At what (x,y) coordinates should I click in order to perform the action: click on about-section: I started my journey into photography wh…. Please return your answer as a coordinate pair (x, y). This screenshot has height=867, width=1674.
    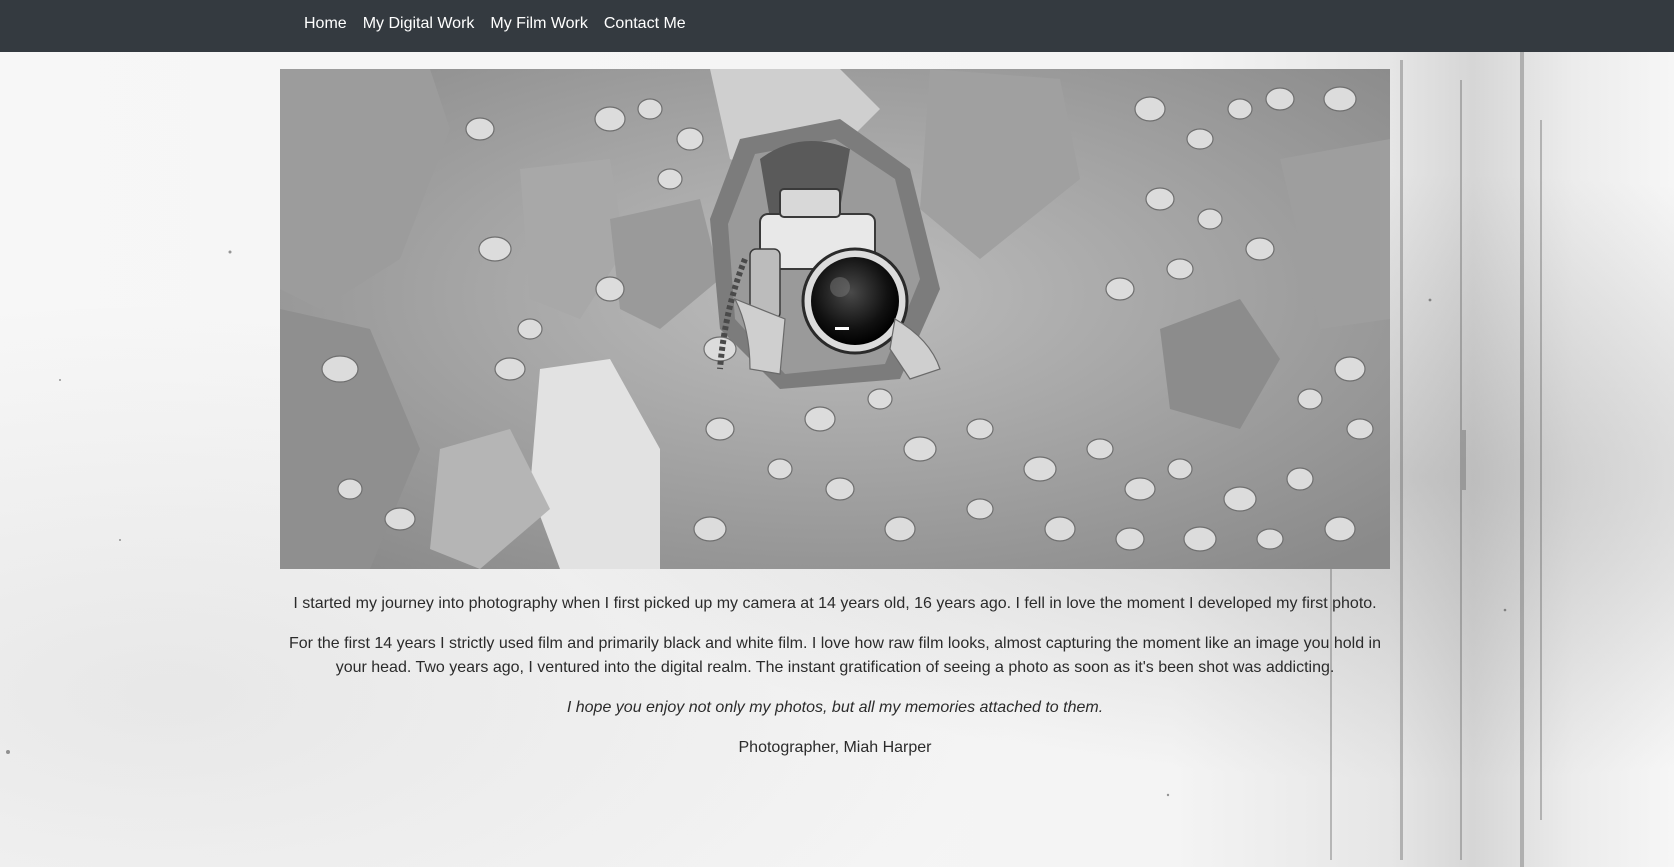
    Looking at the image, I should click on (835, 684).